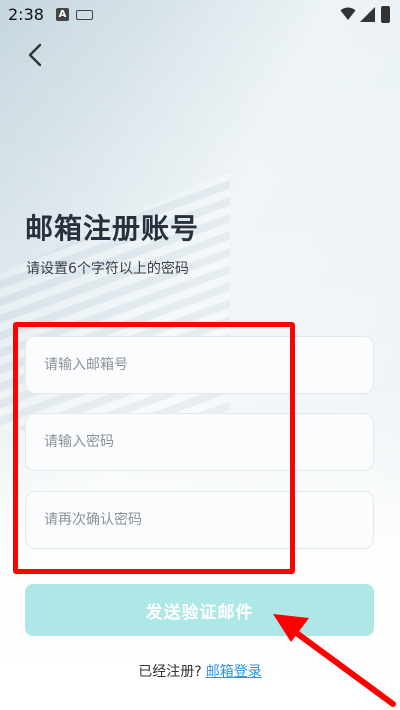 The width and height of the screenshot is (400, 710). Describe the element at coordinates (234, 672) in the screenshot. I see `email-login-link: 邮箱登录` at that location.